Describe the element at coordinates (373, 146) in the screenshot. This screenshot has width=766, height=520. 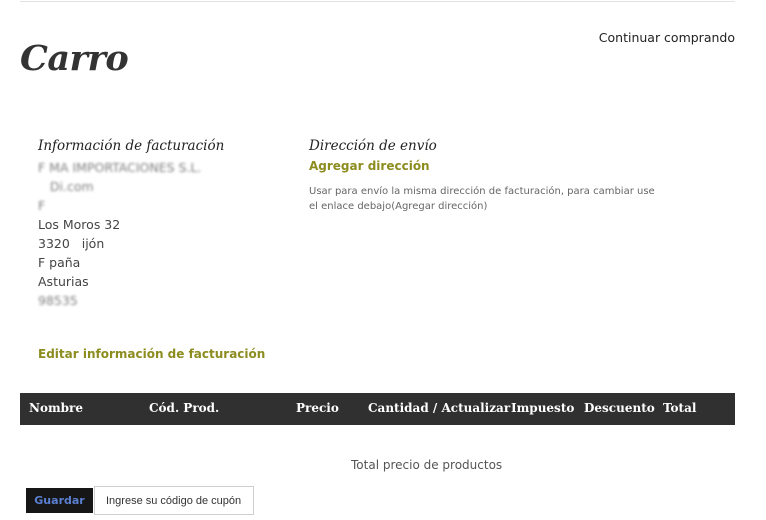
I see `shipping-heading: Dirección de envío` at that location.